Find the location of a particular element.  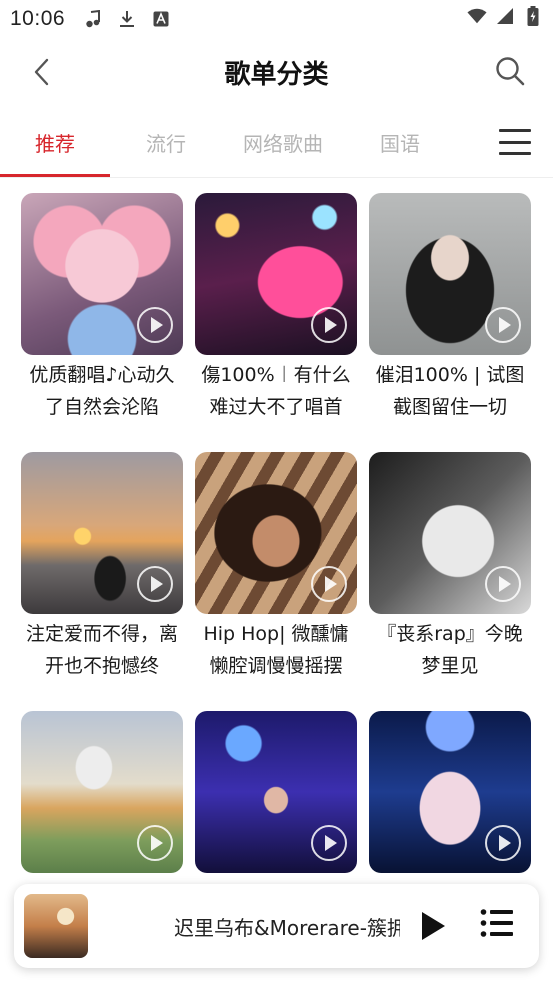

playlist-title: 傷100%︱有什么难过大不了唱首 is located at coordinates (276, 391).